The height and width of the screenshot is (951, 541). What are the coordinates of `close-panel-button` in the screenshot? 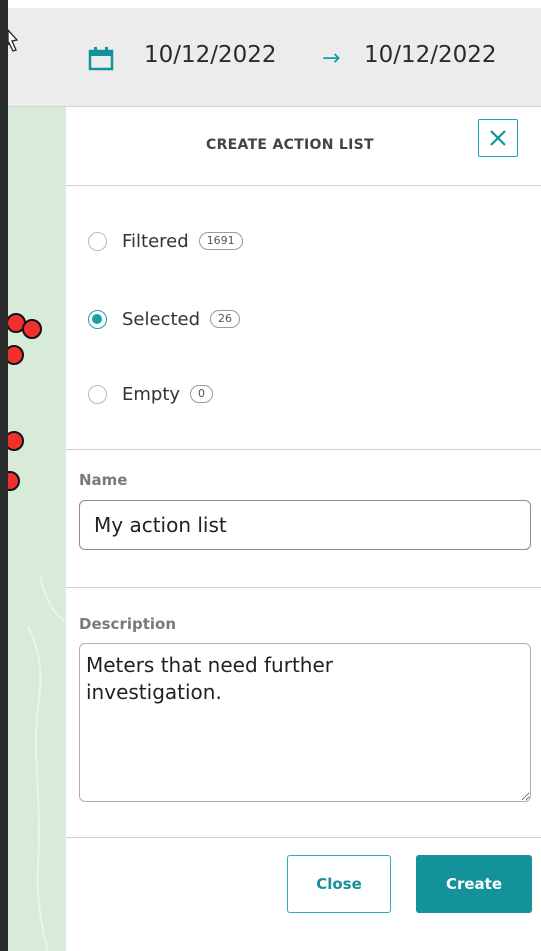 It's located at (498, 138).